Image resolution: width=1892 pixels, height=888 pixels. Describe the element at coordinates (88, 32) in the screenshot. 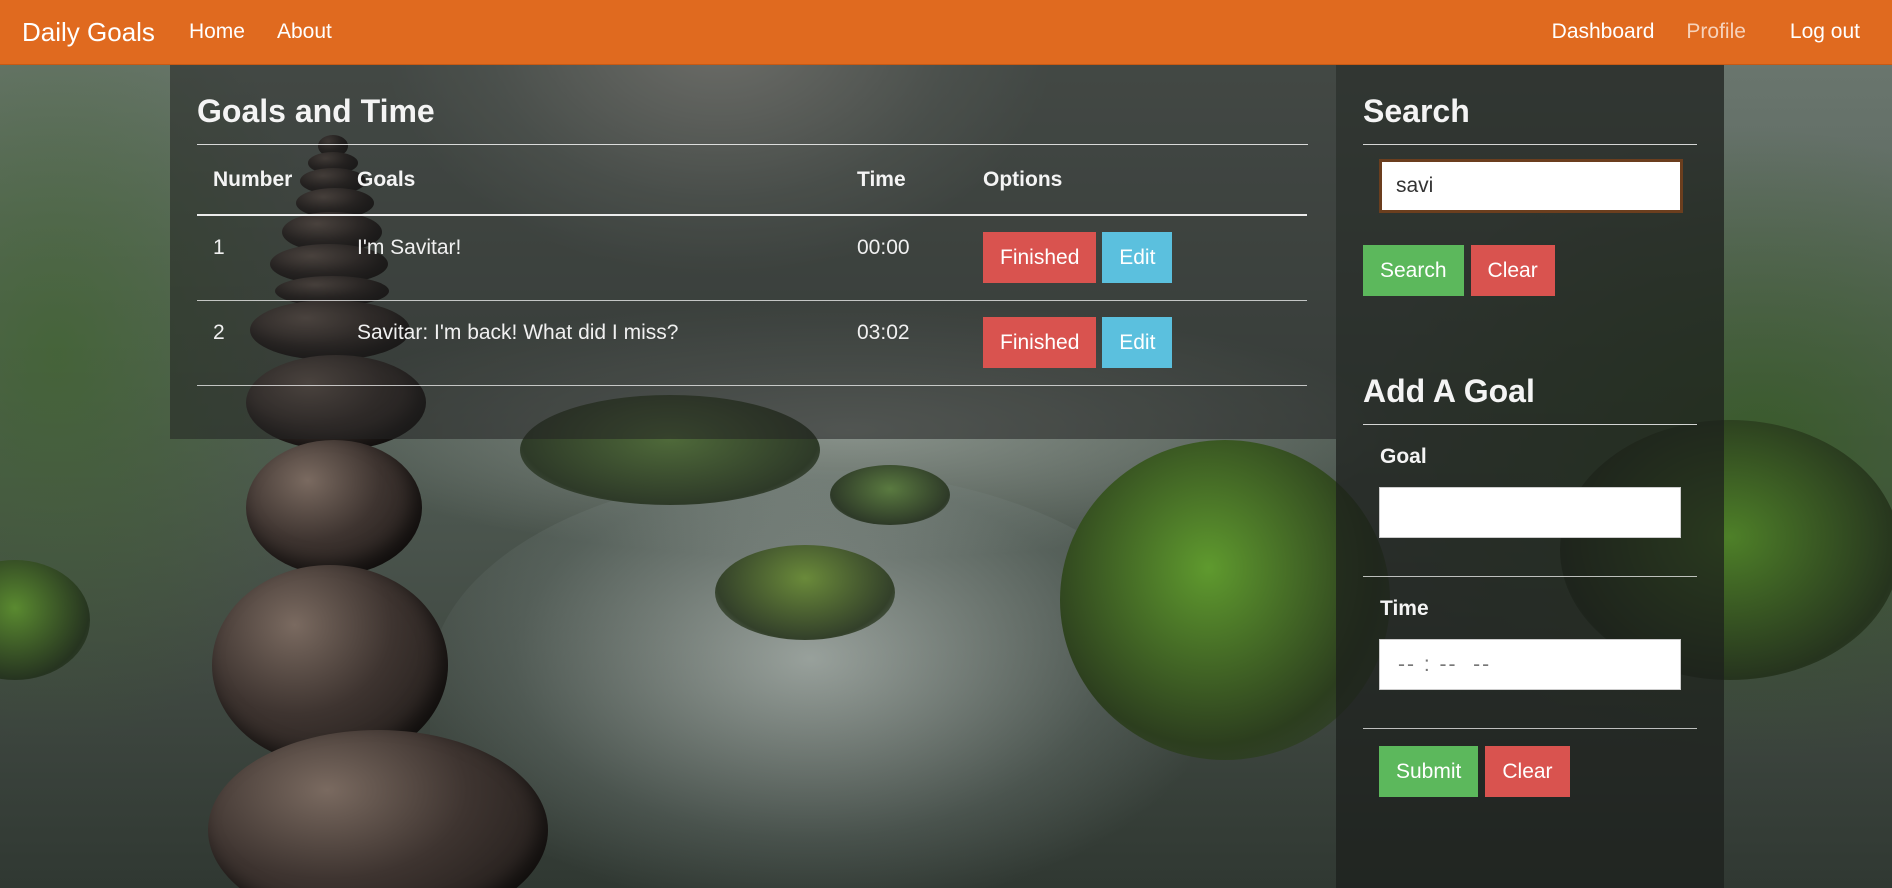

I see `brand-logo-link: Daily Goals` at that location.